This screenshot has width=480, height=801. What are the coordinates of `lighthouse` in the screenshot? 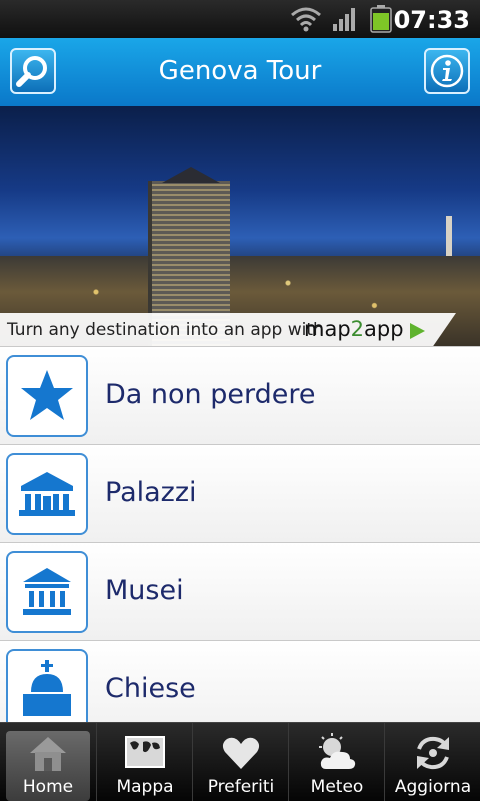 It's located at (449, 236).